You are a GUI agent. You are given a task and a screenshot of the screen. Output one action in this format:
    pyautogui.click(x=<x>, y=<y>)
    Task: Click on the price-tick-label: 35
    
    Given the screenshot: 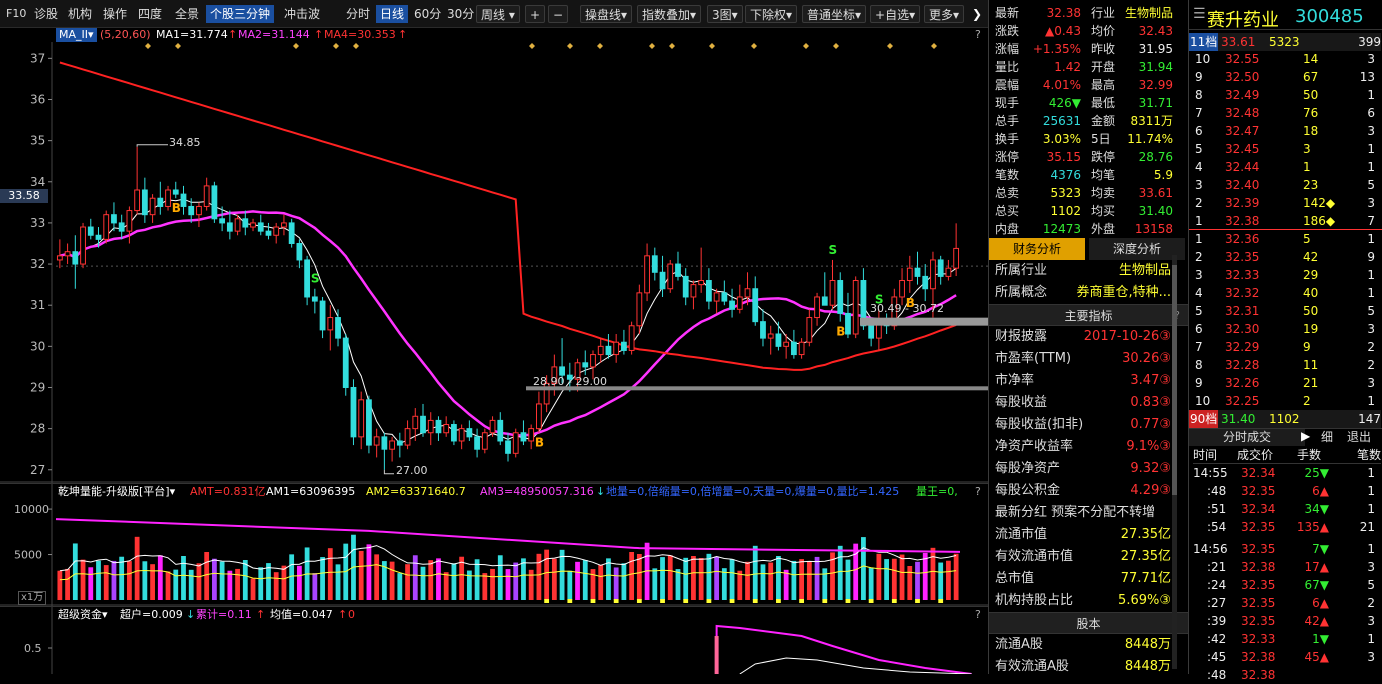 What is the action you would take?
    pyautogui.click(x=37, y=141)
    